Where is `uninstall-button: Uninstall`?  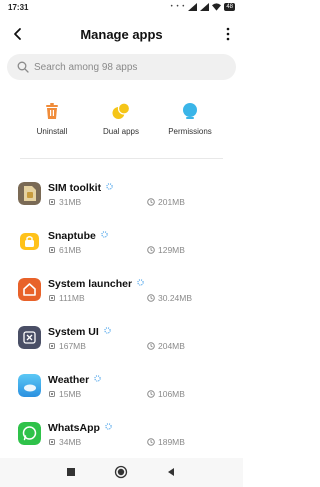
uninstall-button: Uninstall is located at coordinates (52, 123).